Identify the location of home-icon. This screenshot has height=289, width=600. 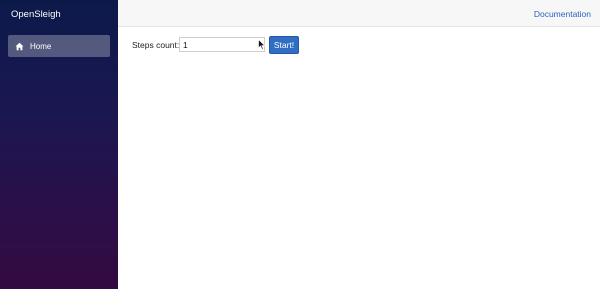
(19, 46).